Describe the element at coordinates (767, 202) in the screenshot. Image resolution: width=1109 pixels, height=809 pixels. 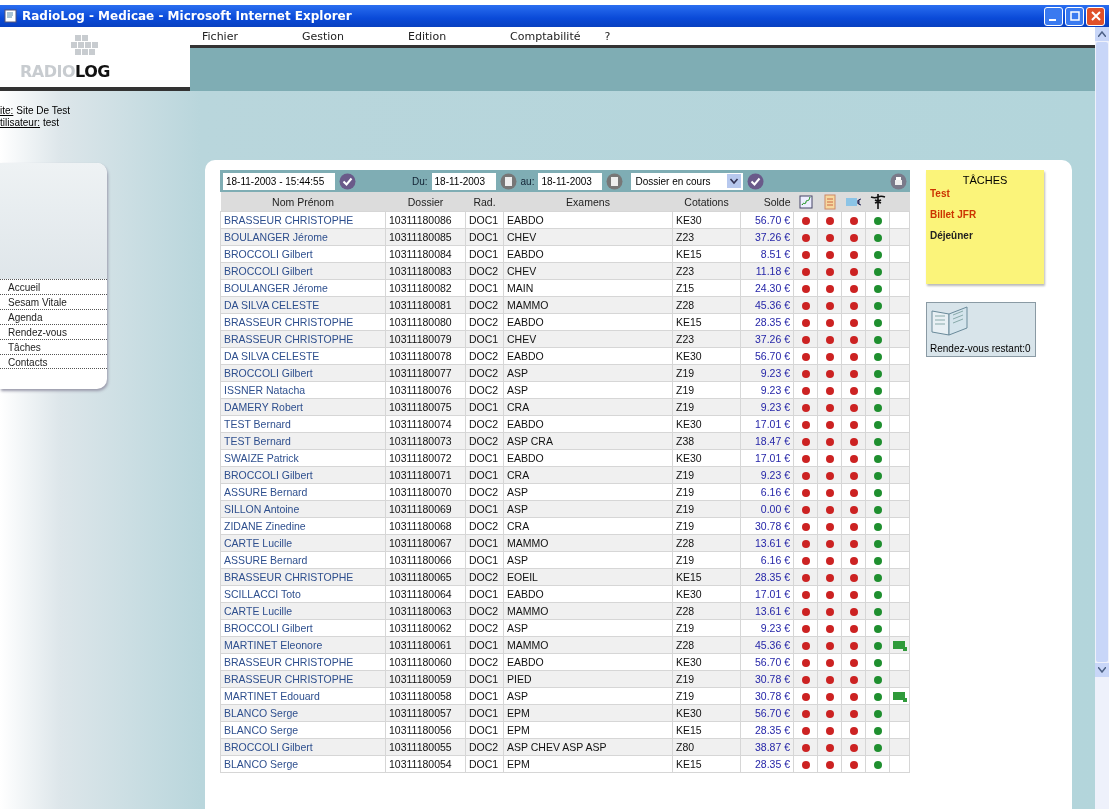
I see `column-header: Solde` at that location.